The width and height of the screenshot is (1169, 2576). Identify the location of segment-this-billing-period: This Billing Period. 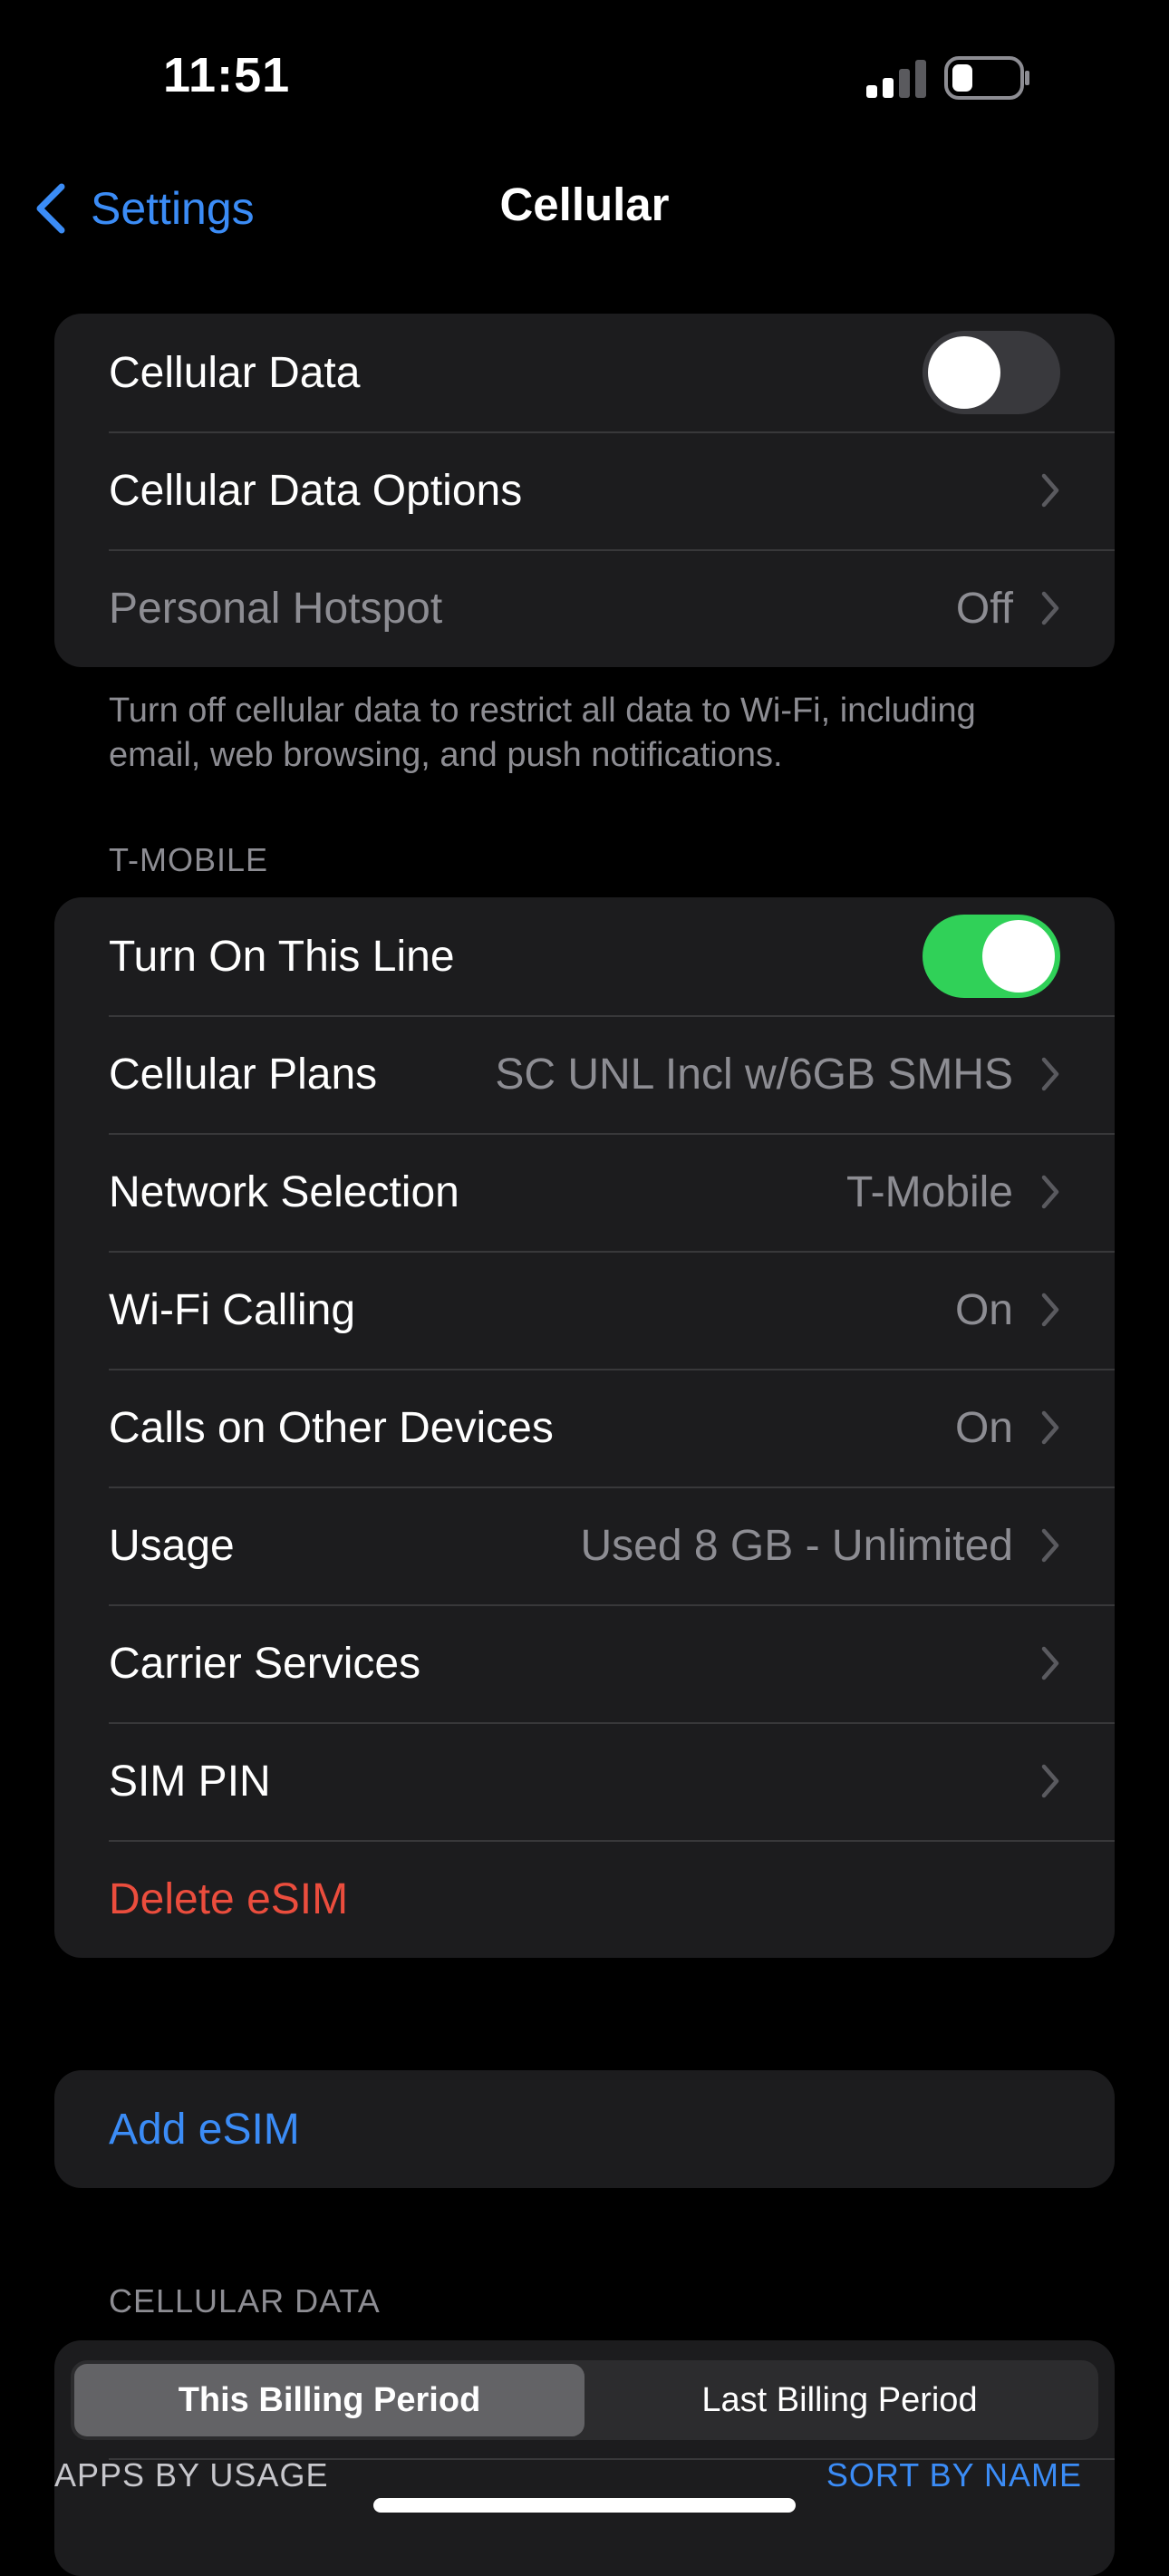
(329, 2400).